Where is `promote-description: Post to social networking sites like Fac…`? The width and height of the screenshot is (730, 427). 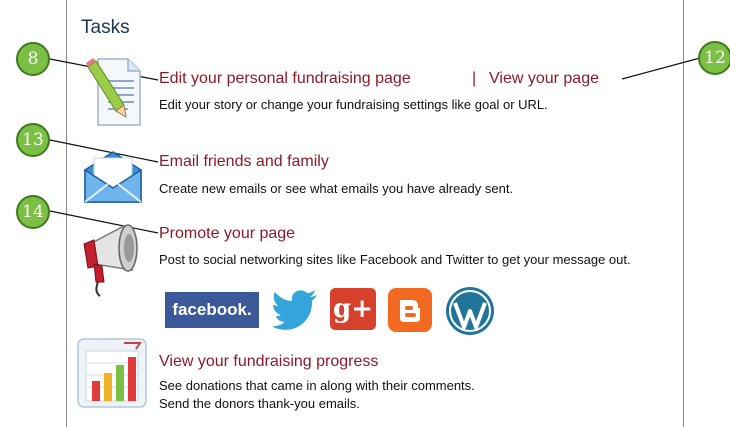 promote-description: Post to social networking sites like Fac… is located at coordinates (395, 259).